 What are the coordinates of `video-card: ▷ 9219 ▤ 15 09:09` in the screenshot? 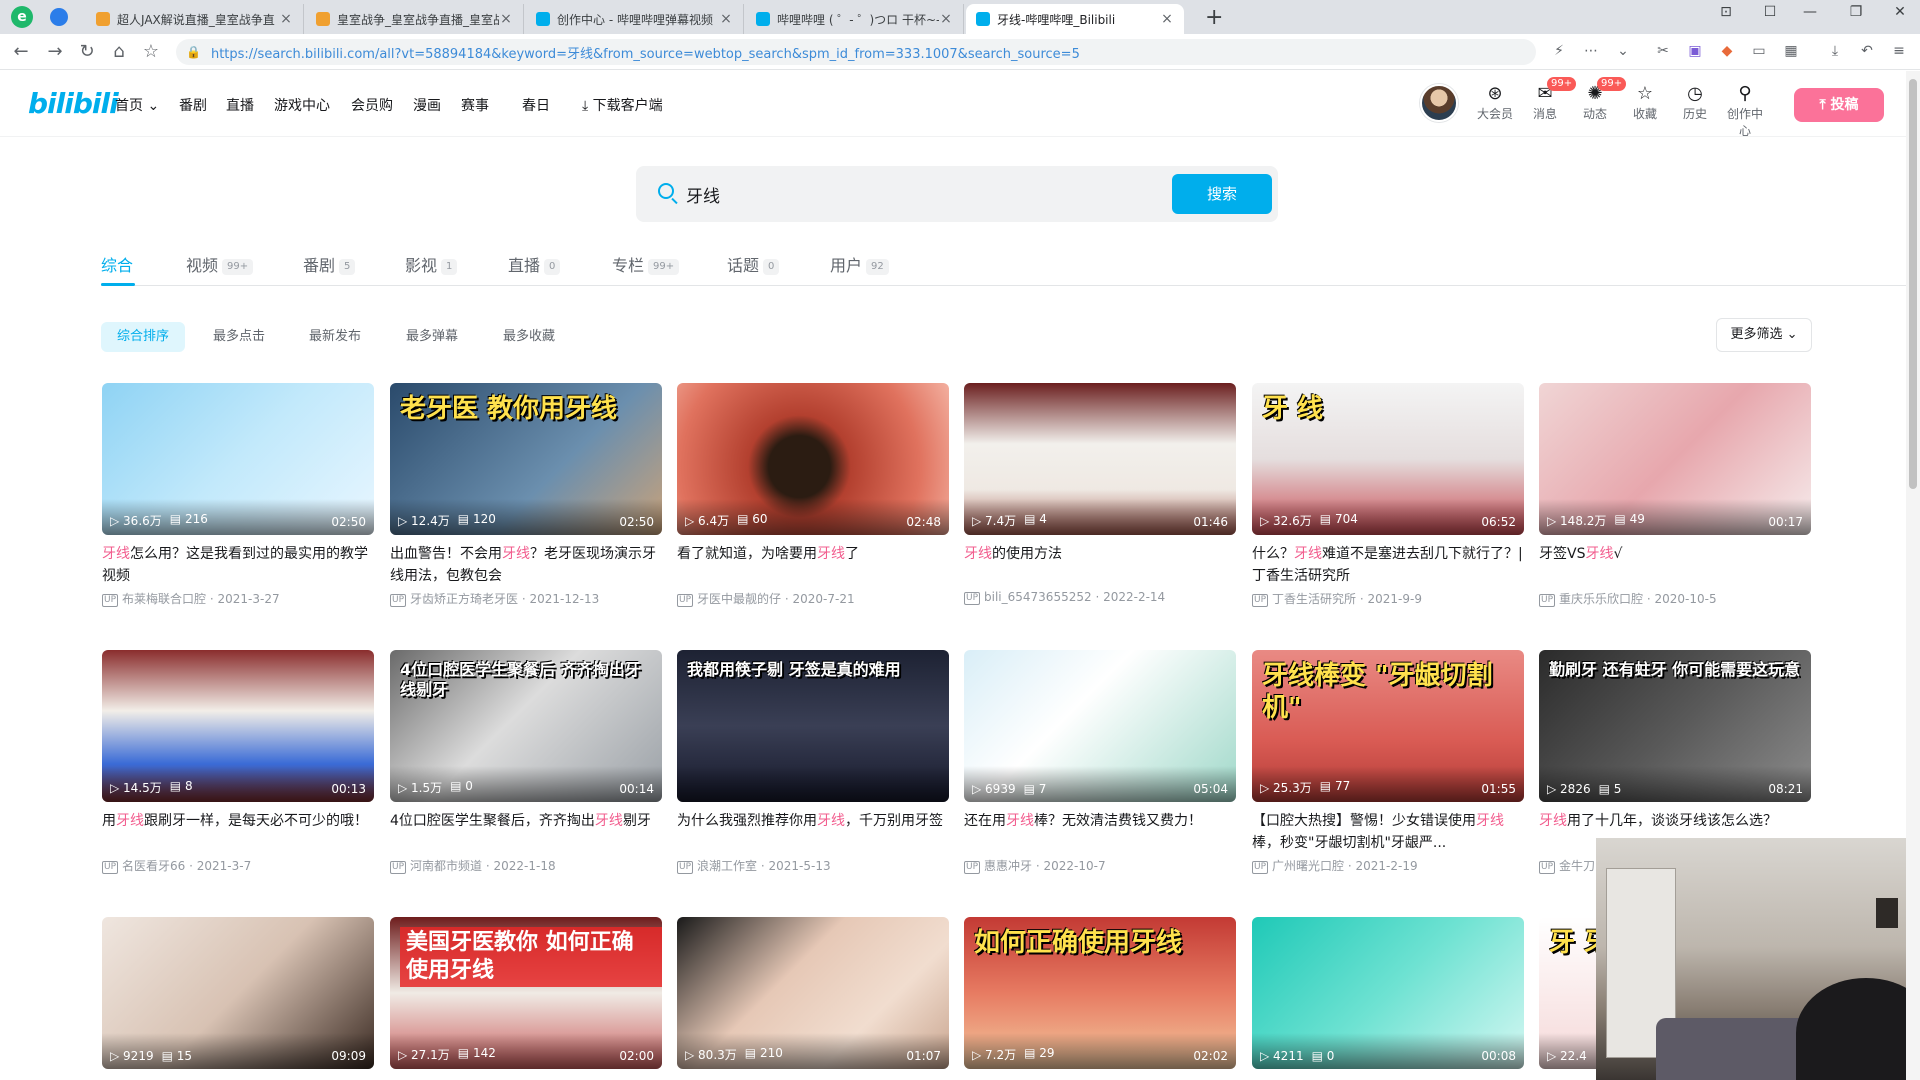 It's located at (238, 993).